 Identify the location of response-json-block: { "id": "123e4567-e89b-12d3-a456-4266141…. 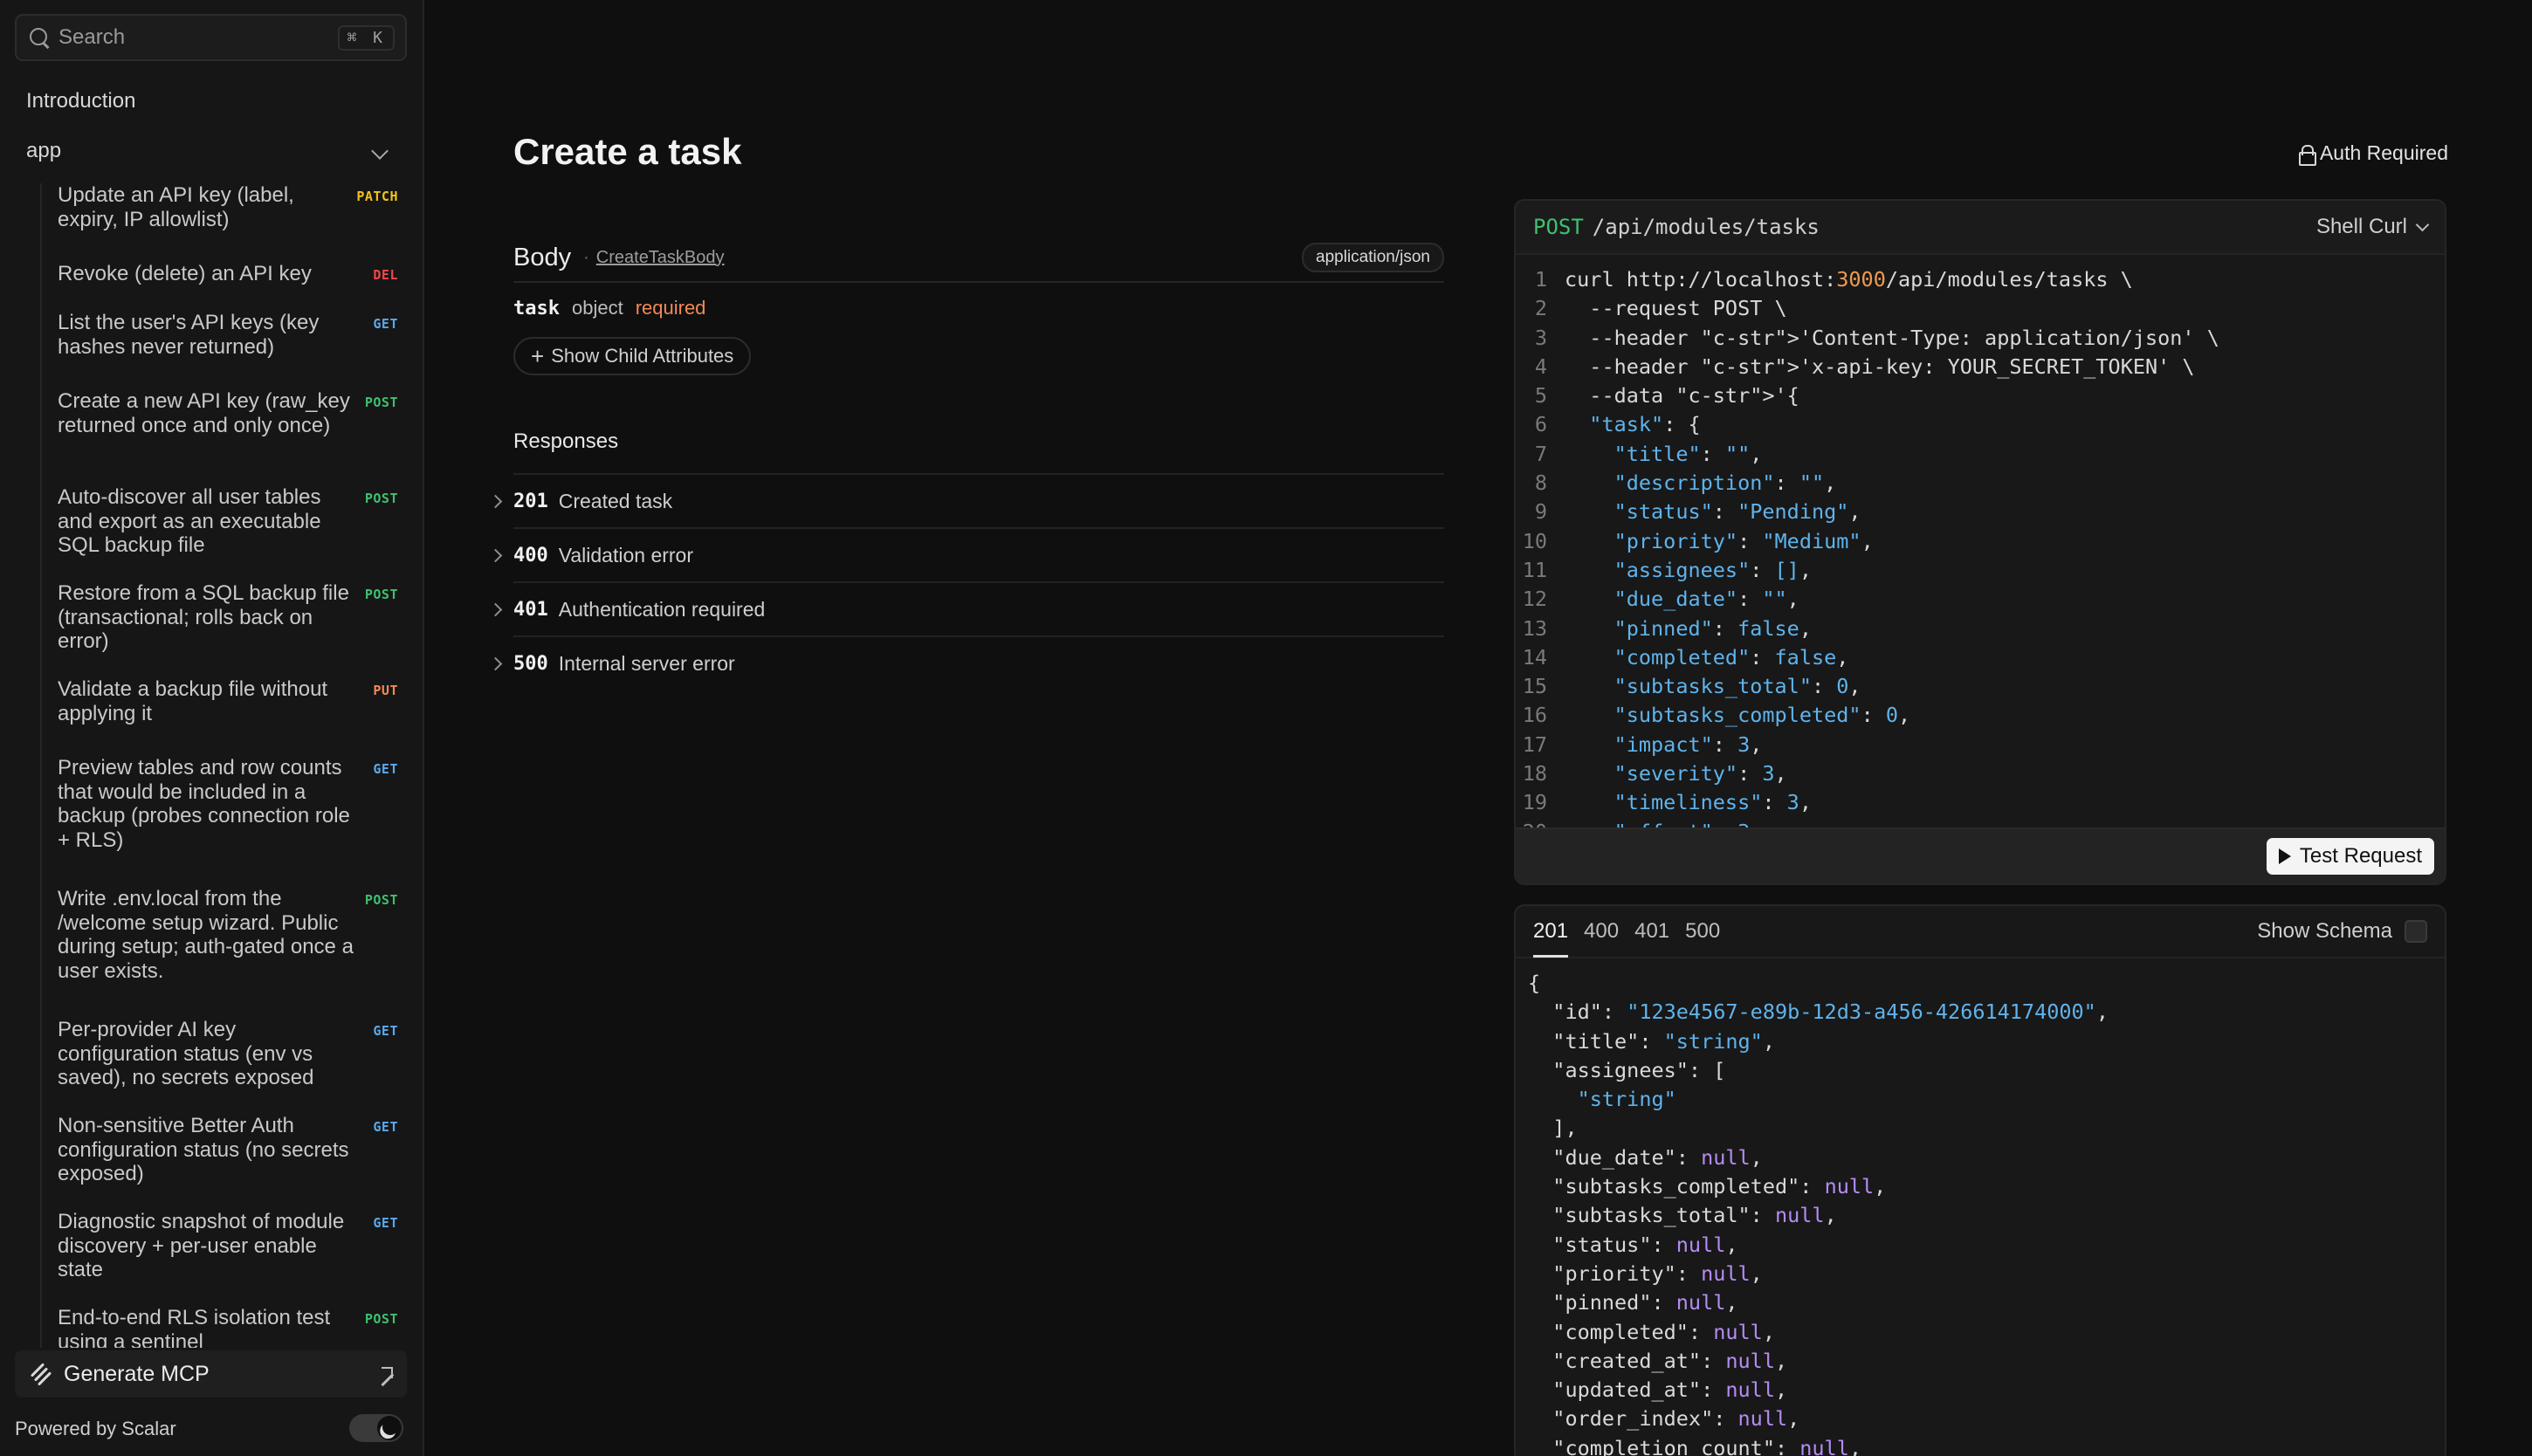
(1818, 1212).